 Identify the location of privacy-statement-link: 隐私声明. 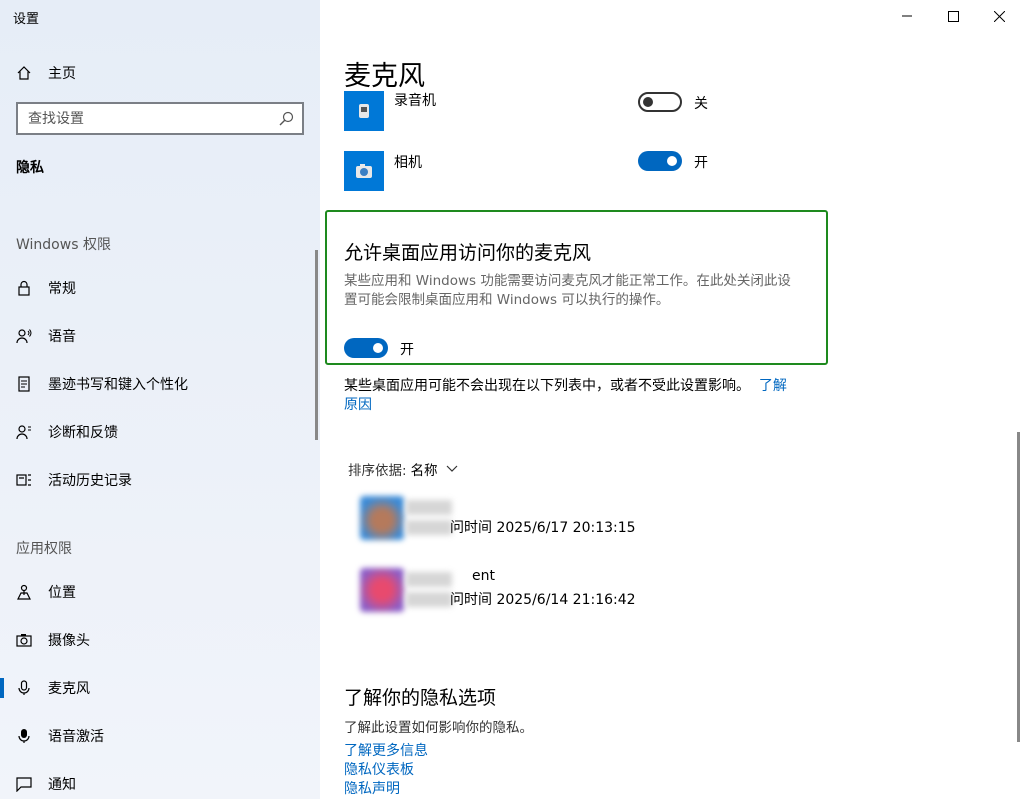
(372, 788).